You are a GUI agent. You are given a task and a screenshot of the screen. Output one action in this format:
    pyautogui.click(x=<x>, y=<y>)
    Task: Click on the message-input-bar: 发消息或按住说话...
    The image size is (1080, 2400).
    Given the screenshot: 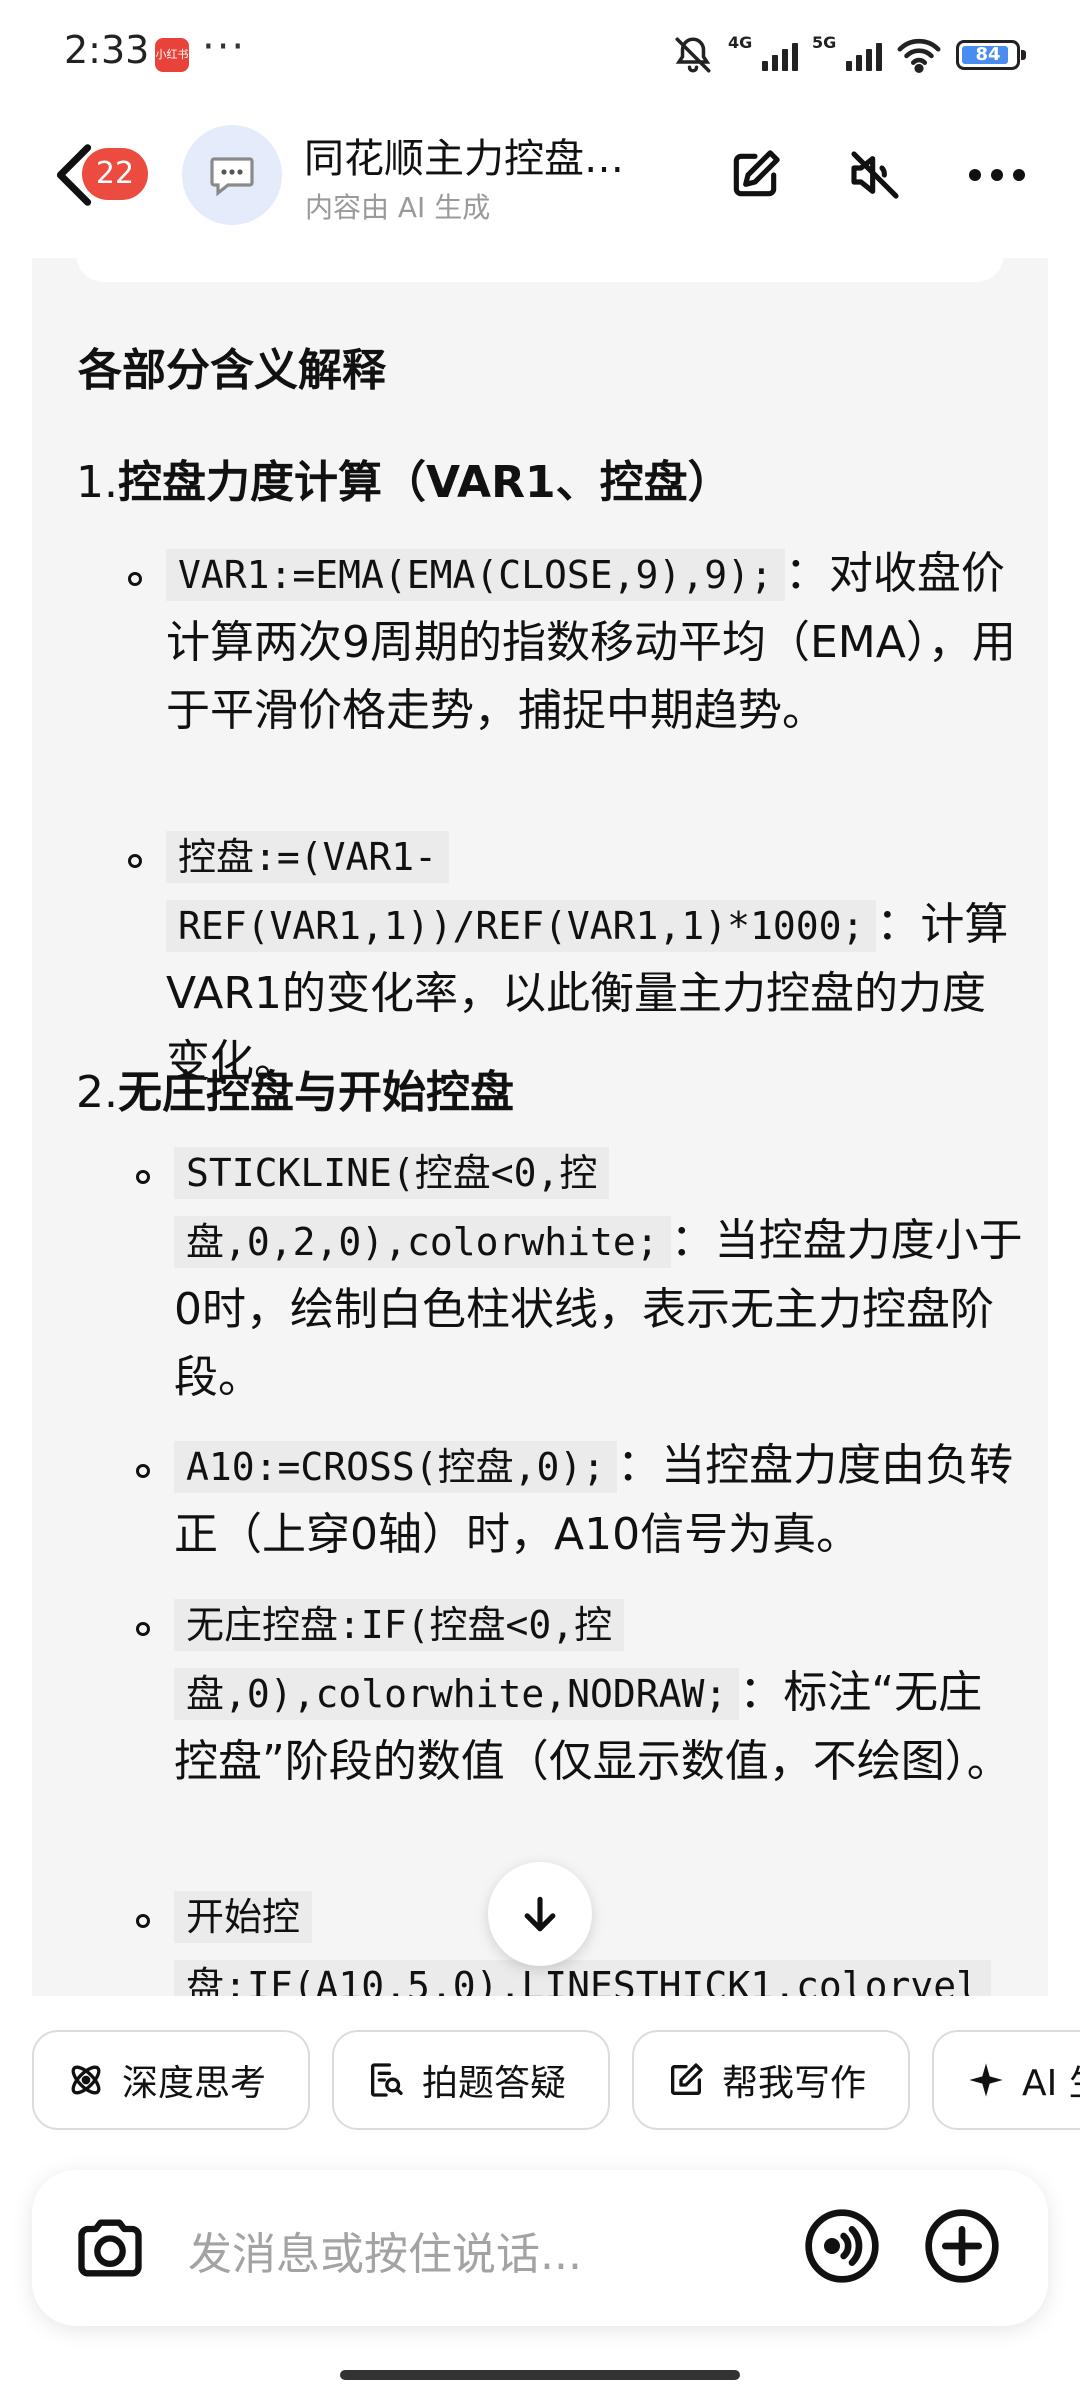 What is the action you would take?
    pyautogui.click(x=540, y=2248)
    